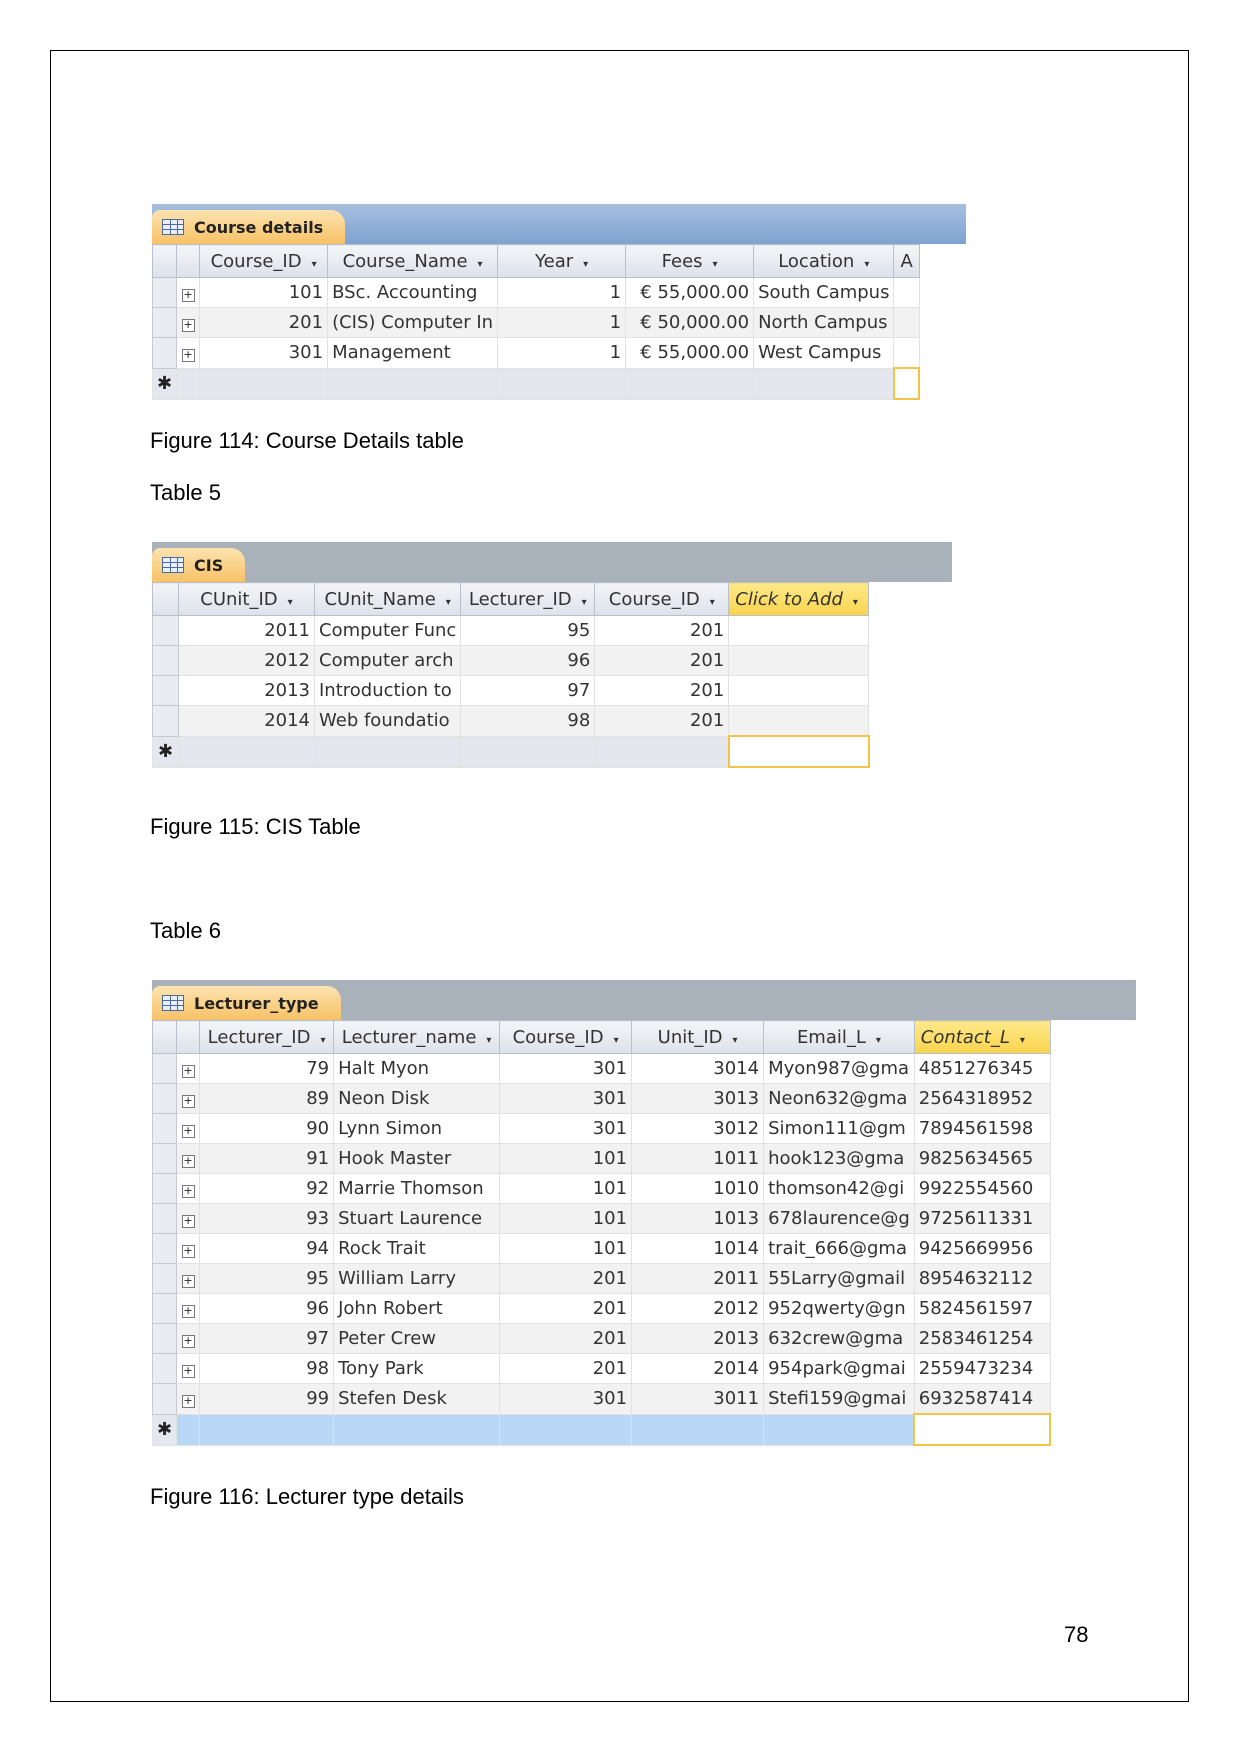 The image size is (1241, 1754). Describe the element at coordinates (246, 630) in the screenshot. I see `cell-cunit-id: 2011` at that location.